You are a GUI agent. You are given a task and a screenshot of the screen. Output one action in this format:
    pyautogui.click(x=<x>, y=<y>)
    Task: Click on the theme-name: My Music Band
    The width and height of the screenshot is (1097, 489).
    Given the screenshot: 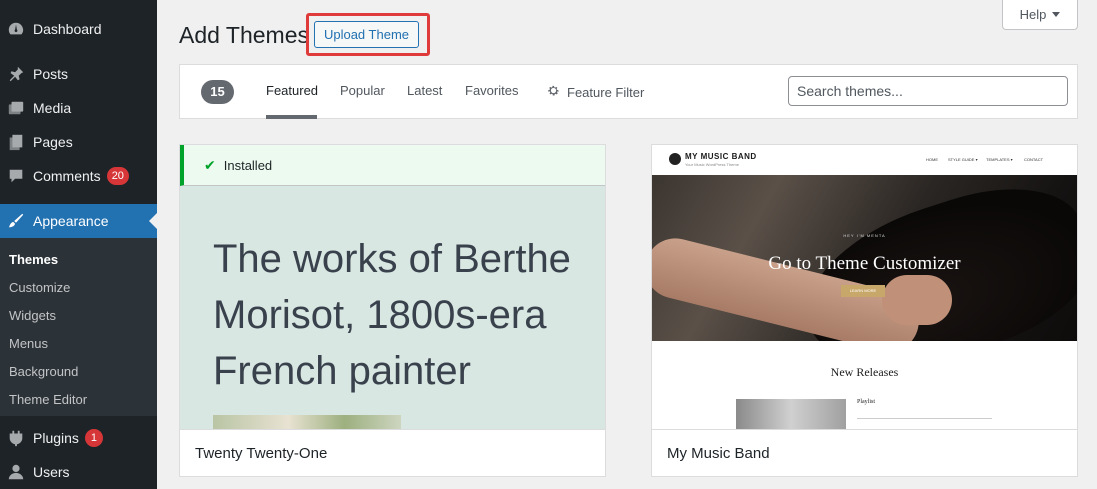 What is the action you would take?
    pyautogui.click(x=718, y=453)
    